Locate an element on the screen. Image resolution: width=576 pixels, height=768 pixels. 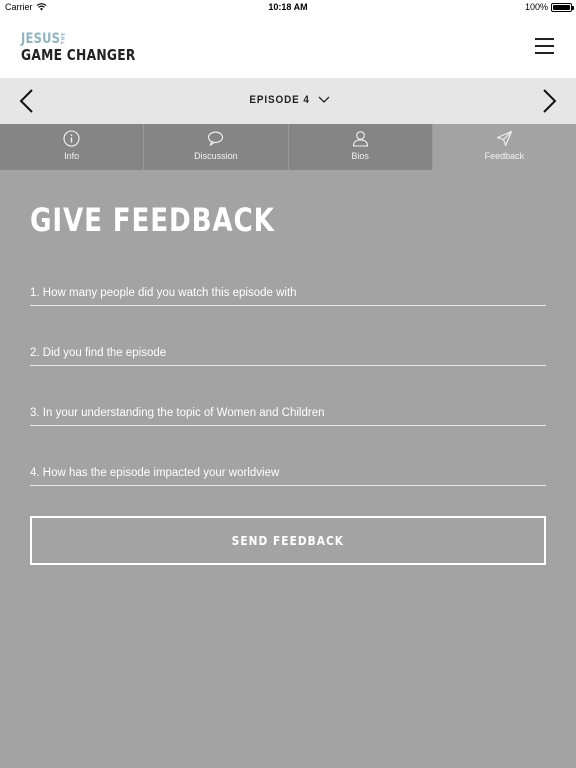
logo-game-changer: GAME CHANGER is located at coordinates (78, 55).